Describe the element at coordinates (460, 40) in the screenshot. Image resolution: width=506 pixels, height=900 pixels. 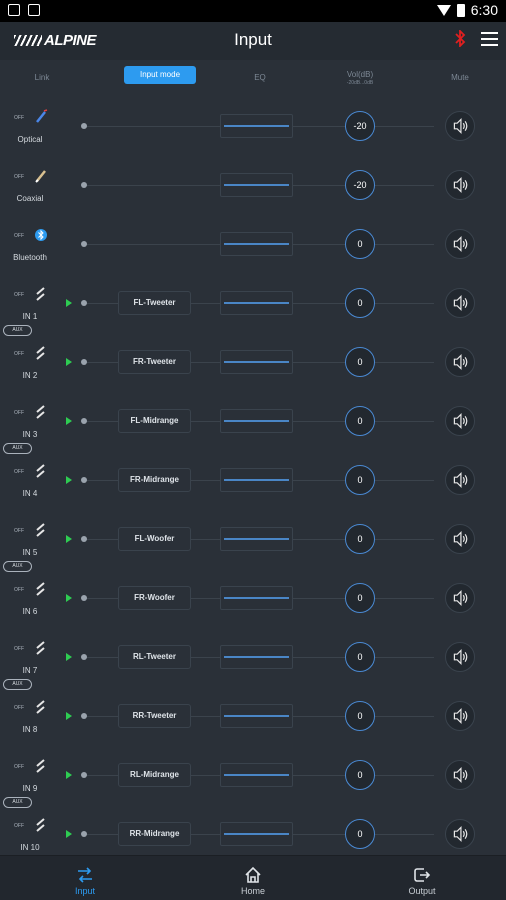
I see `bluetooth-status-icon` at that location.